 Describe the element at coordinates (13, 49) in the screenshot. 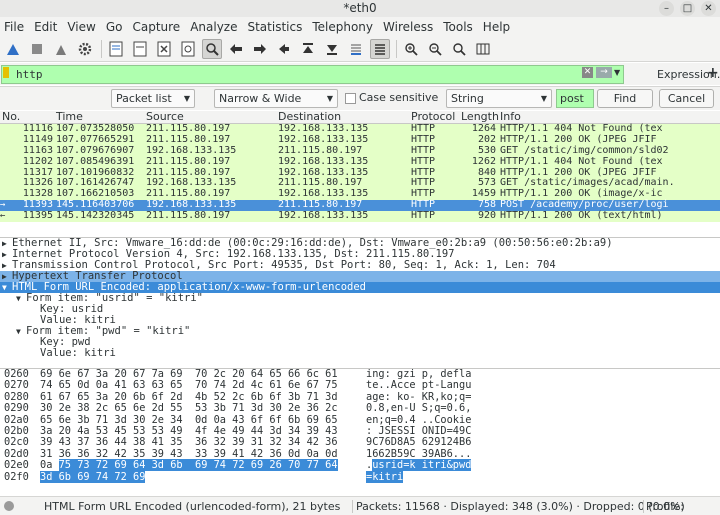

I see `shark-fin-icon` at that location.